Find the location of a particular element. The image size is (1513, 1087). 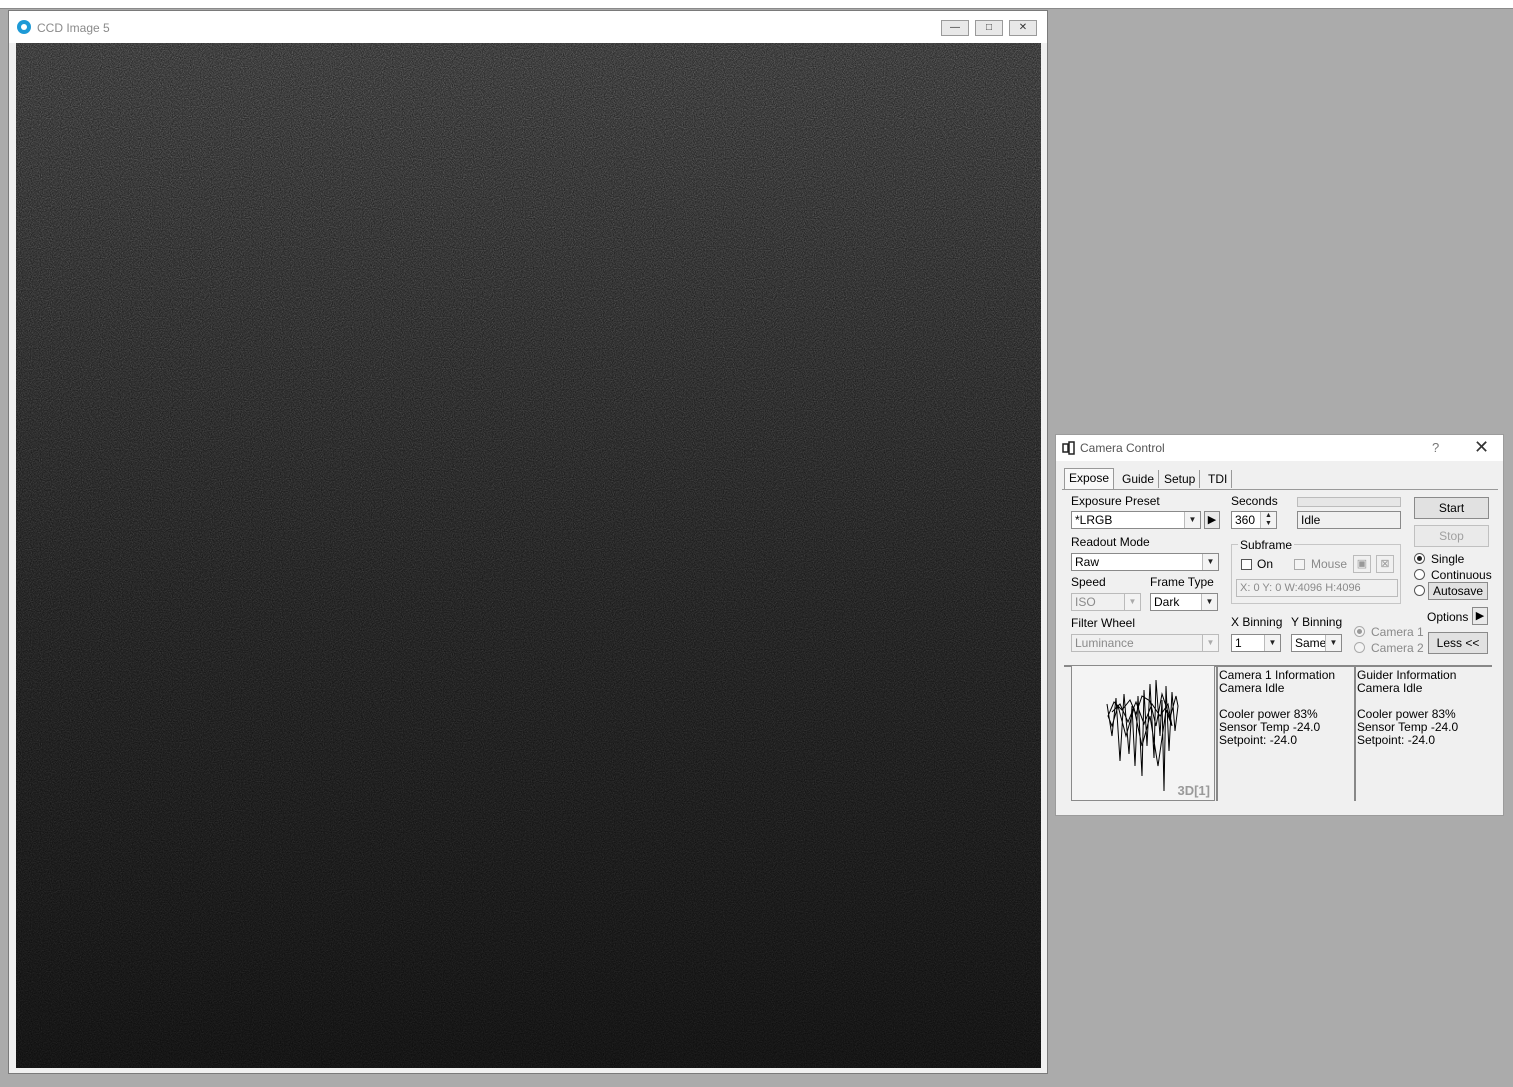

y-binning-label: Y Binning is located at coordinates (1317, 622).